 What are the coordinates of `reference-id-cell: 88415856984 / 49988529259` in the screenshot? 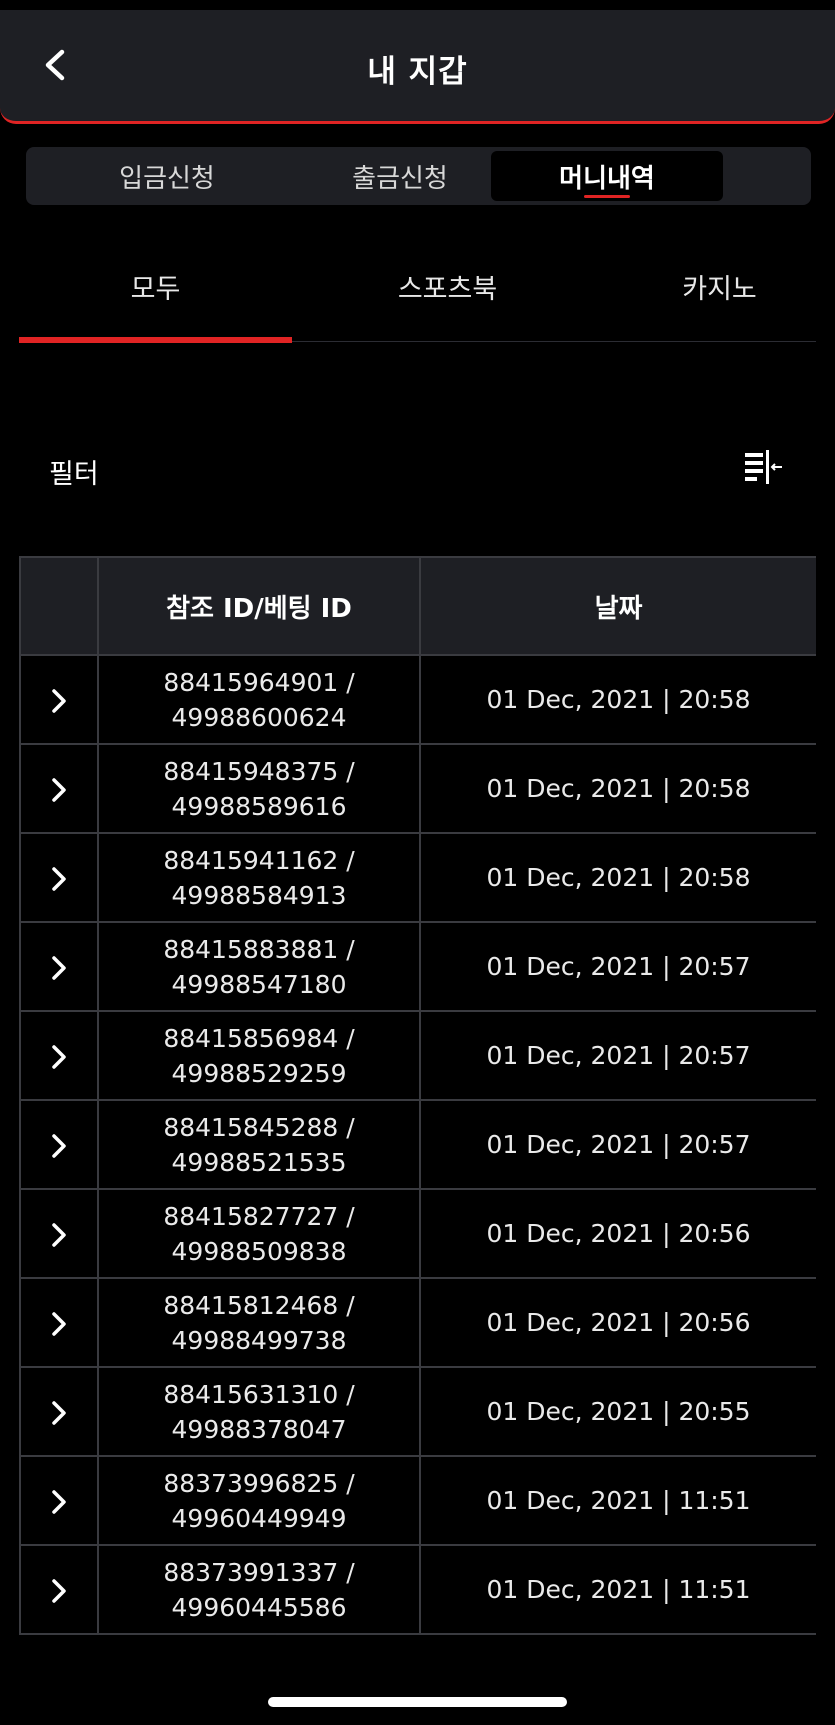 It's located at (259, 1055).